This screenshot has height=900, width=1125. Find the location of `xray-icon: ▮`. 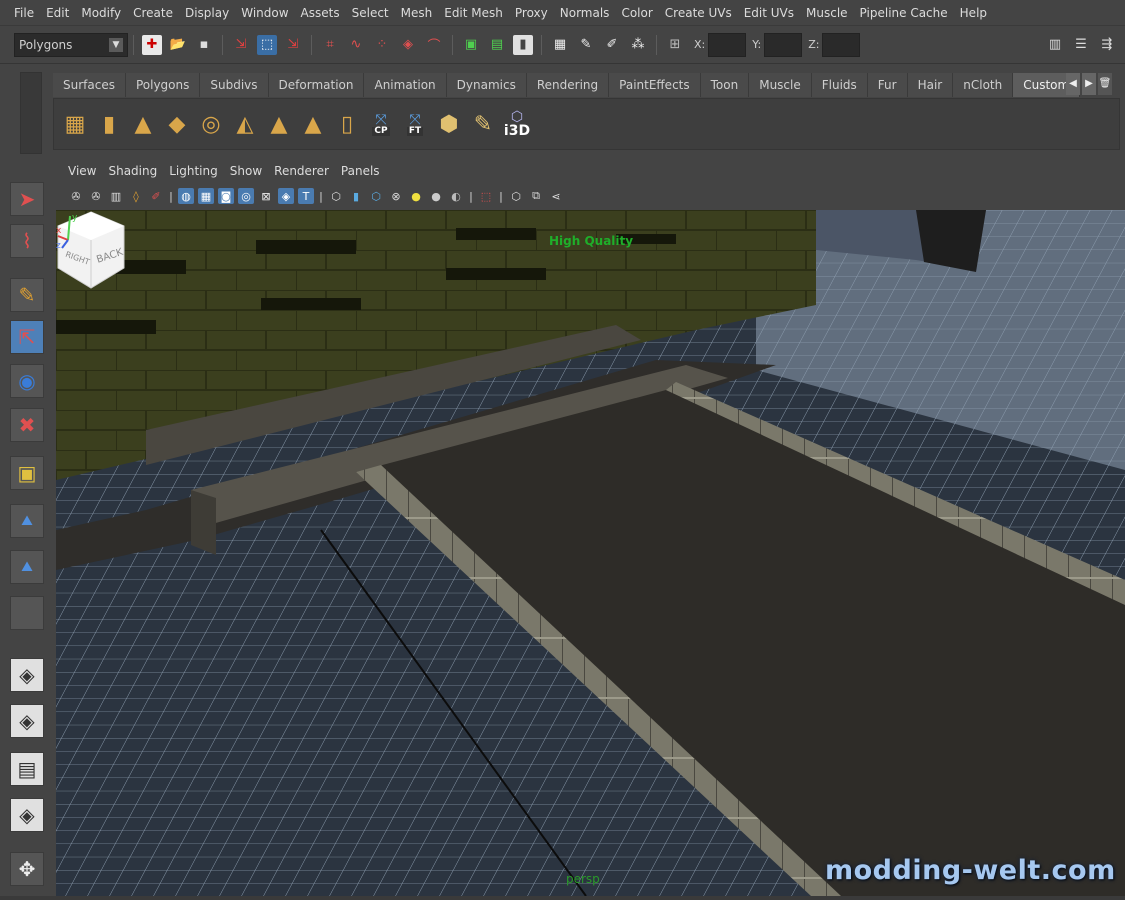

xray-icon: ▮ is located at coordinates (356, 196).